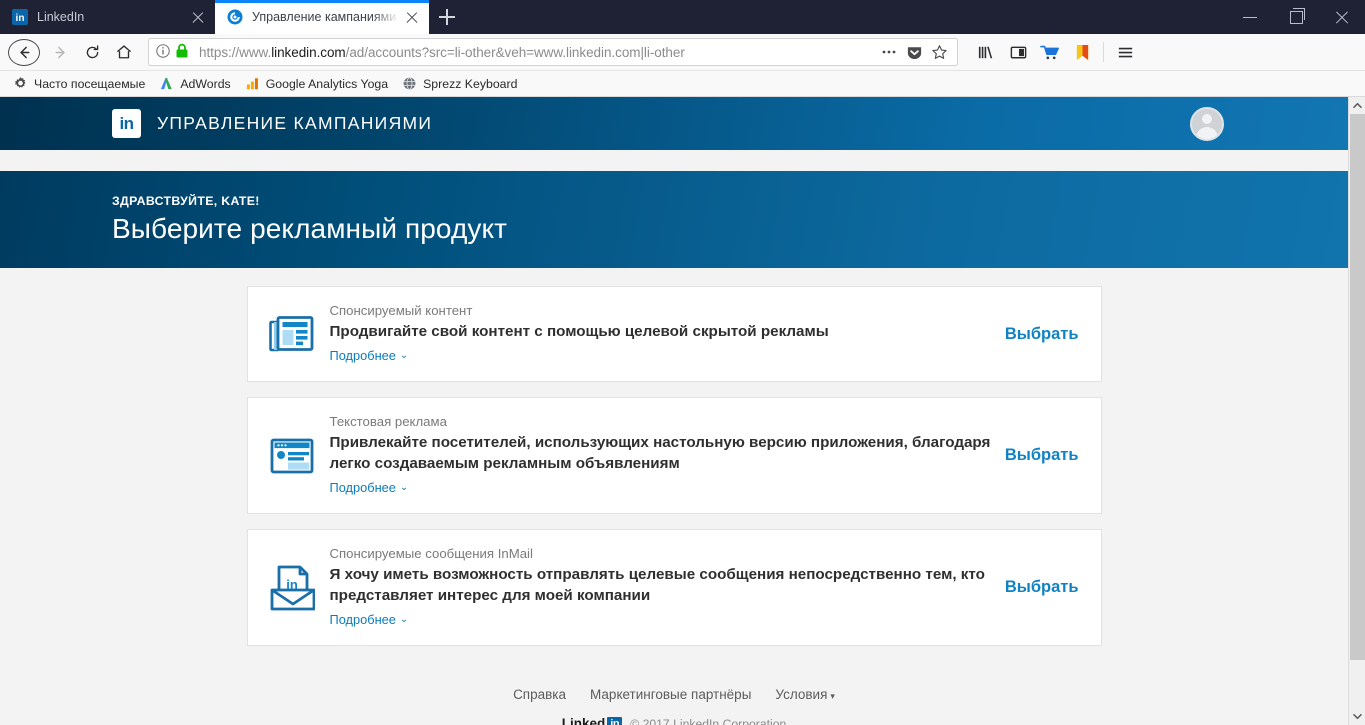 The height and width of the screenshot is (725, 1365). What do you see at coordinates (401, 310) in the screenshot?
I see `card-kicker: Спонсируемый контент` at bounding box center [401, 310].